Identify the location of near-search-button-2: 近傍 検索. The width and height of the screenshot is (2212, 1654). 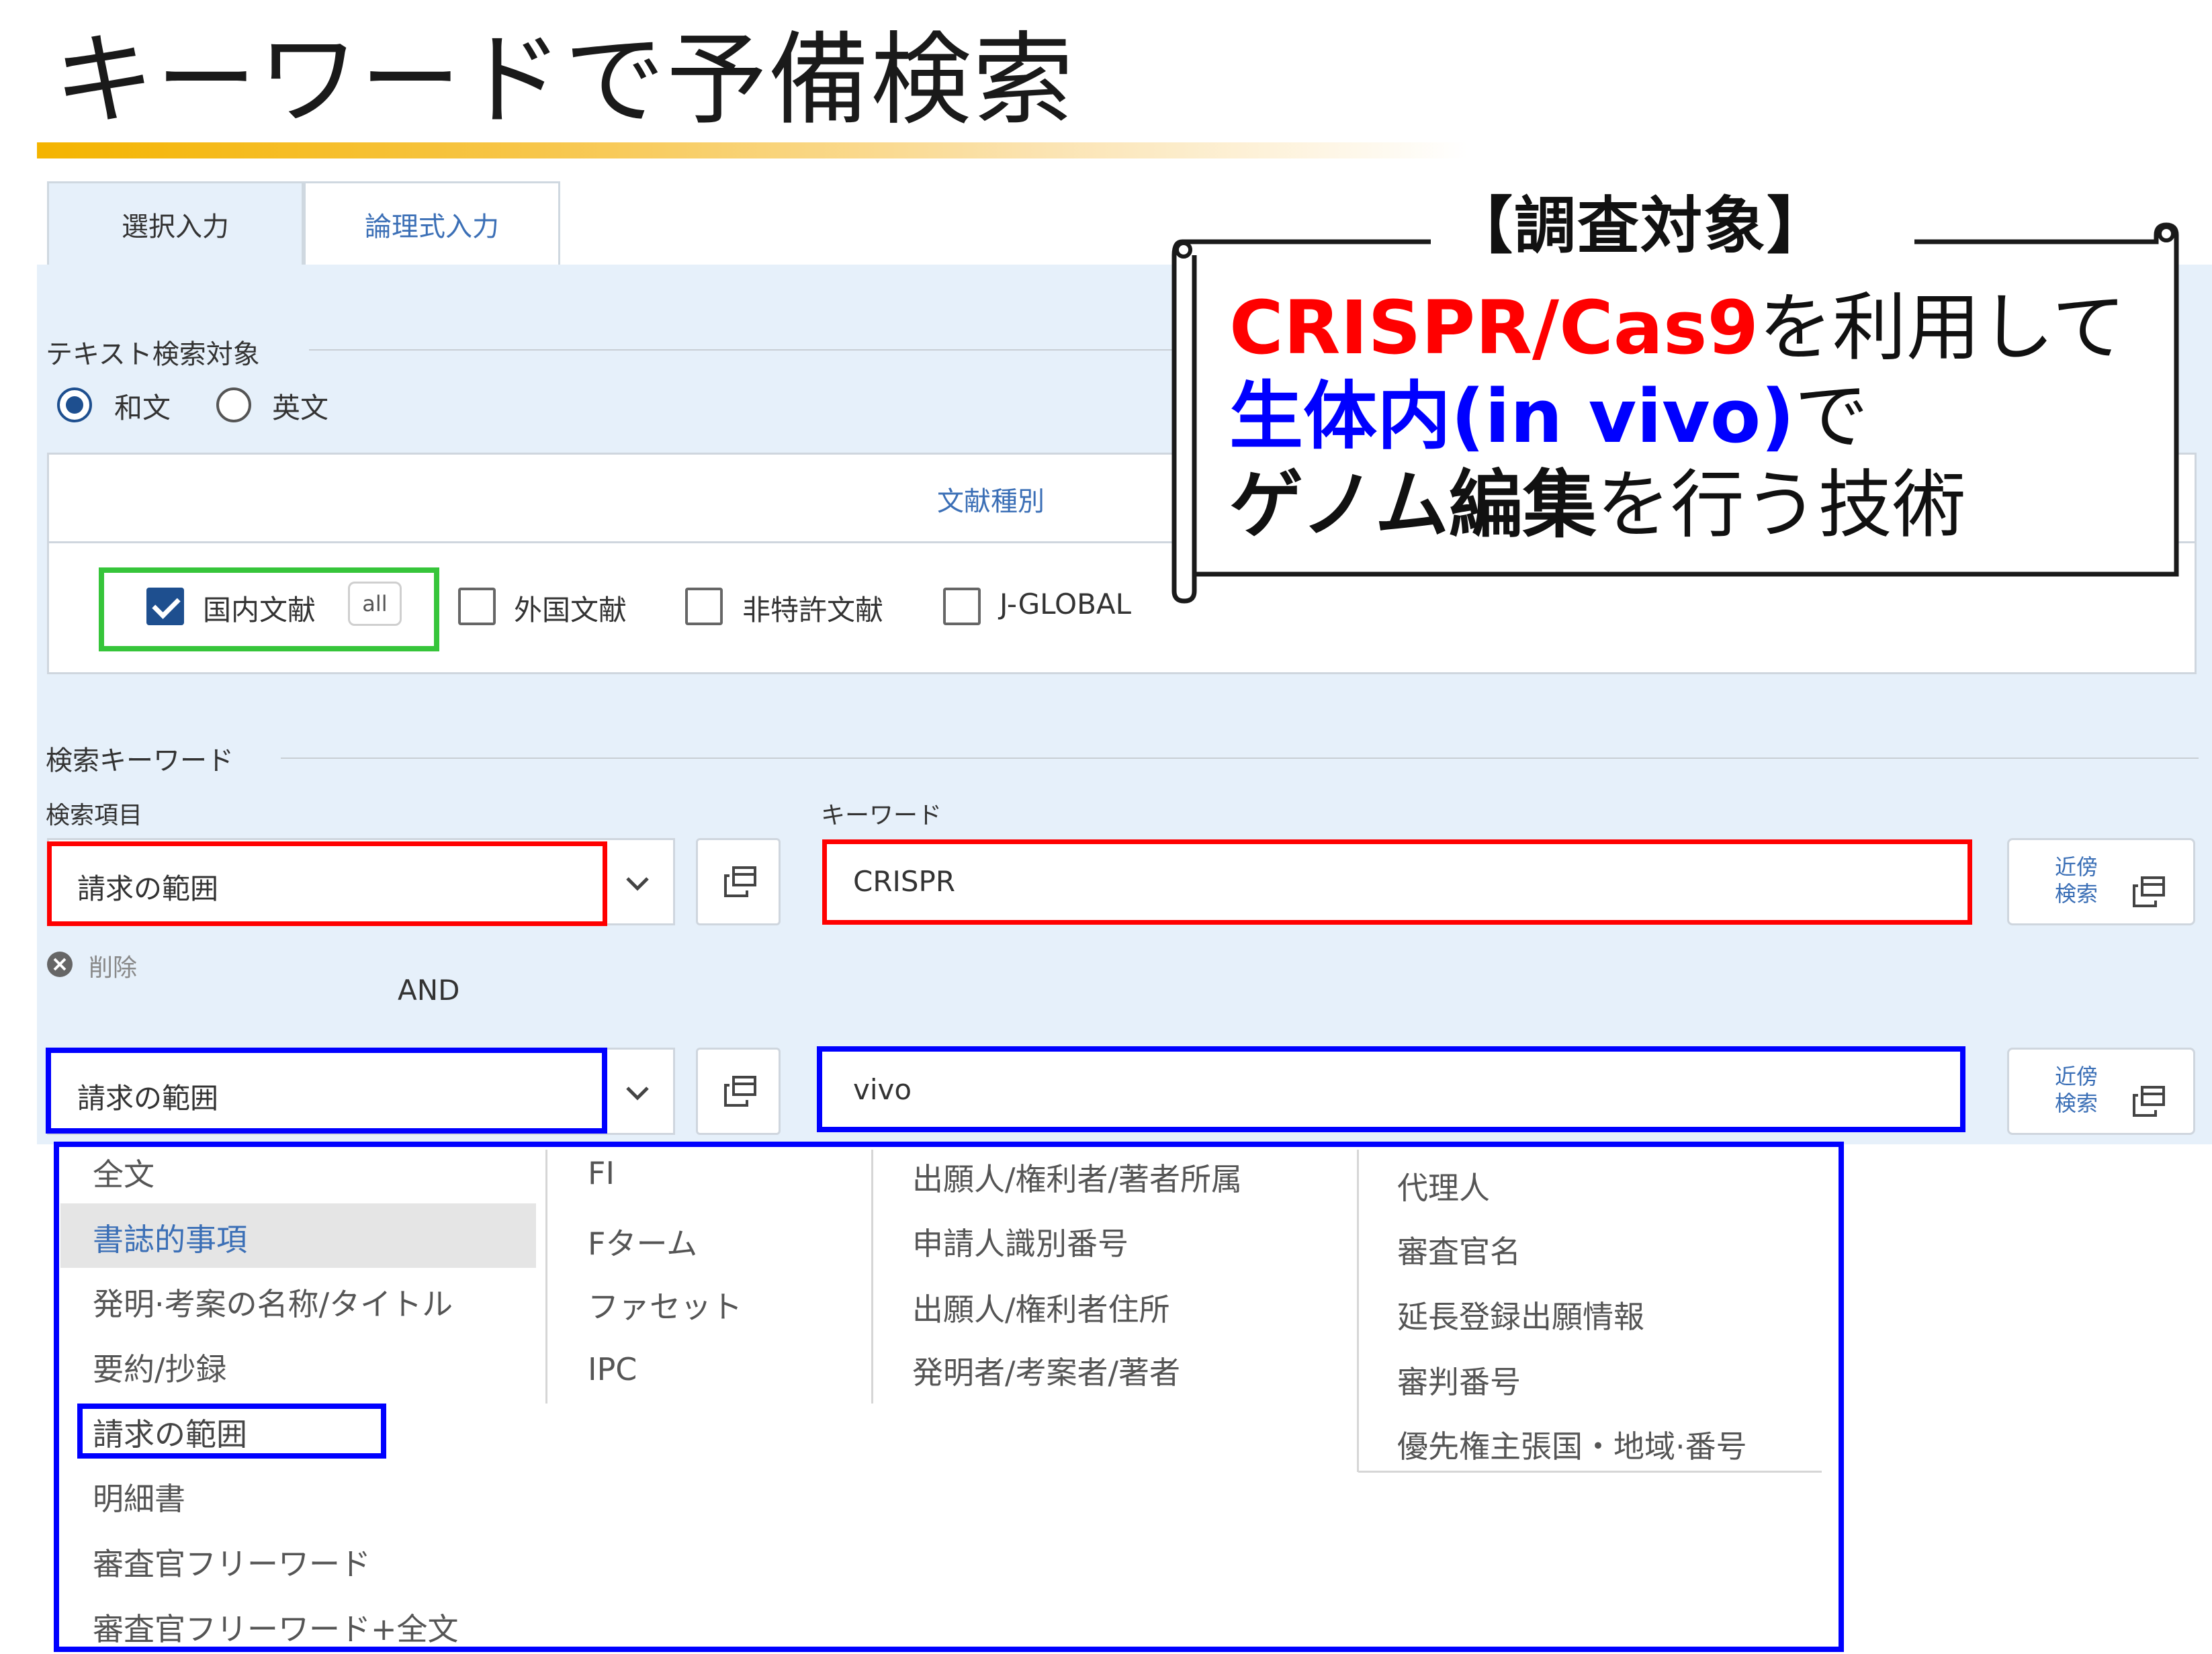
(2101, 1091).